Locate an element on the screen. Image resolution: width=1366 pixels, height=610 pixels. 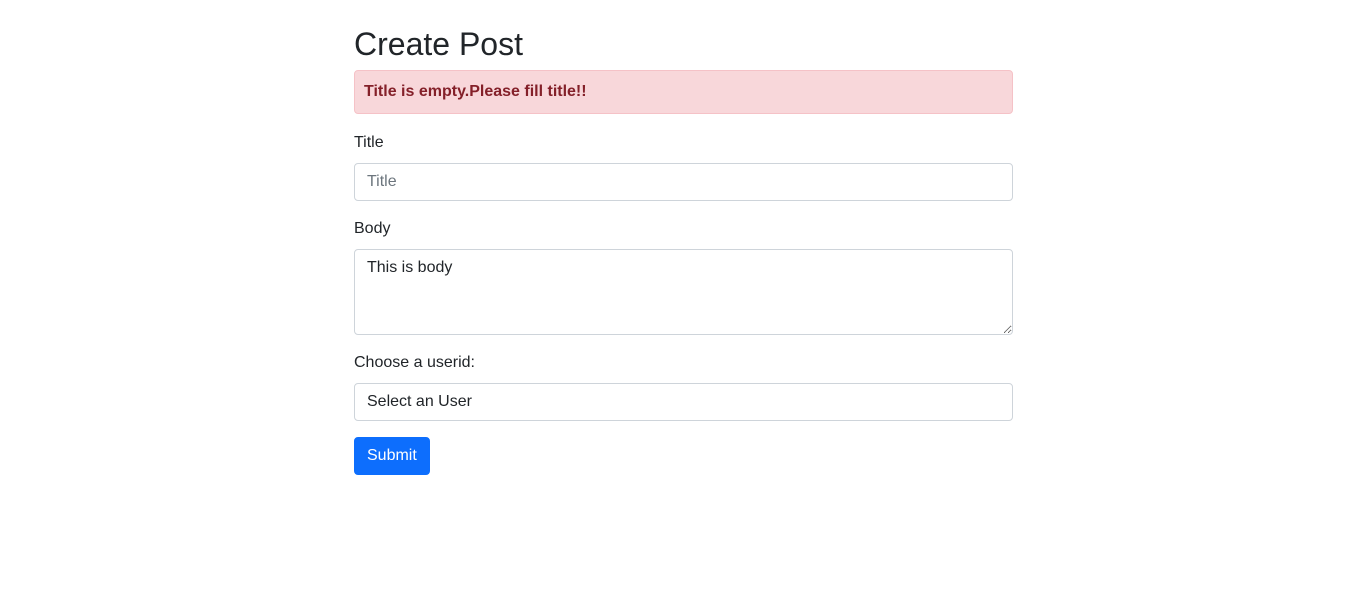
error-alert-message: Title is empty.Please fill title!! is located at coordinates (475, 91).